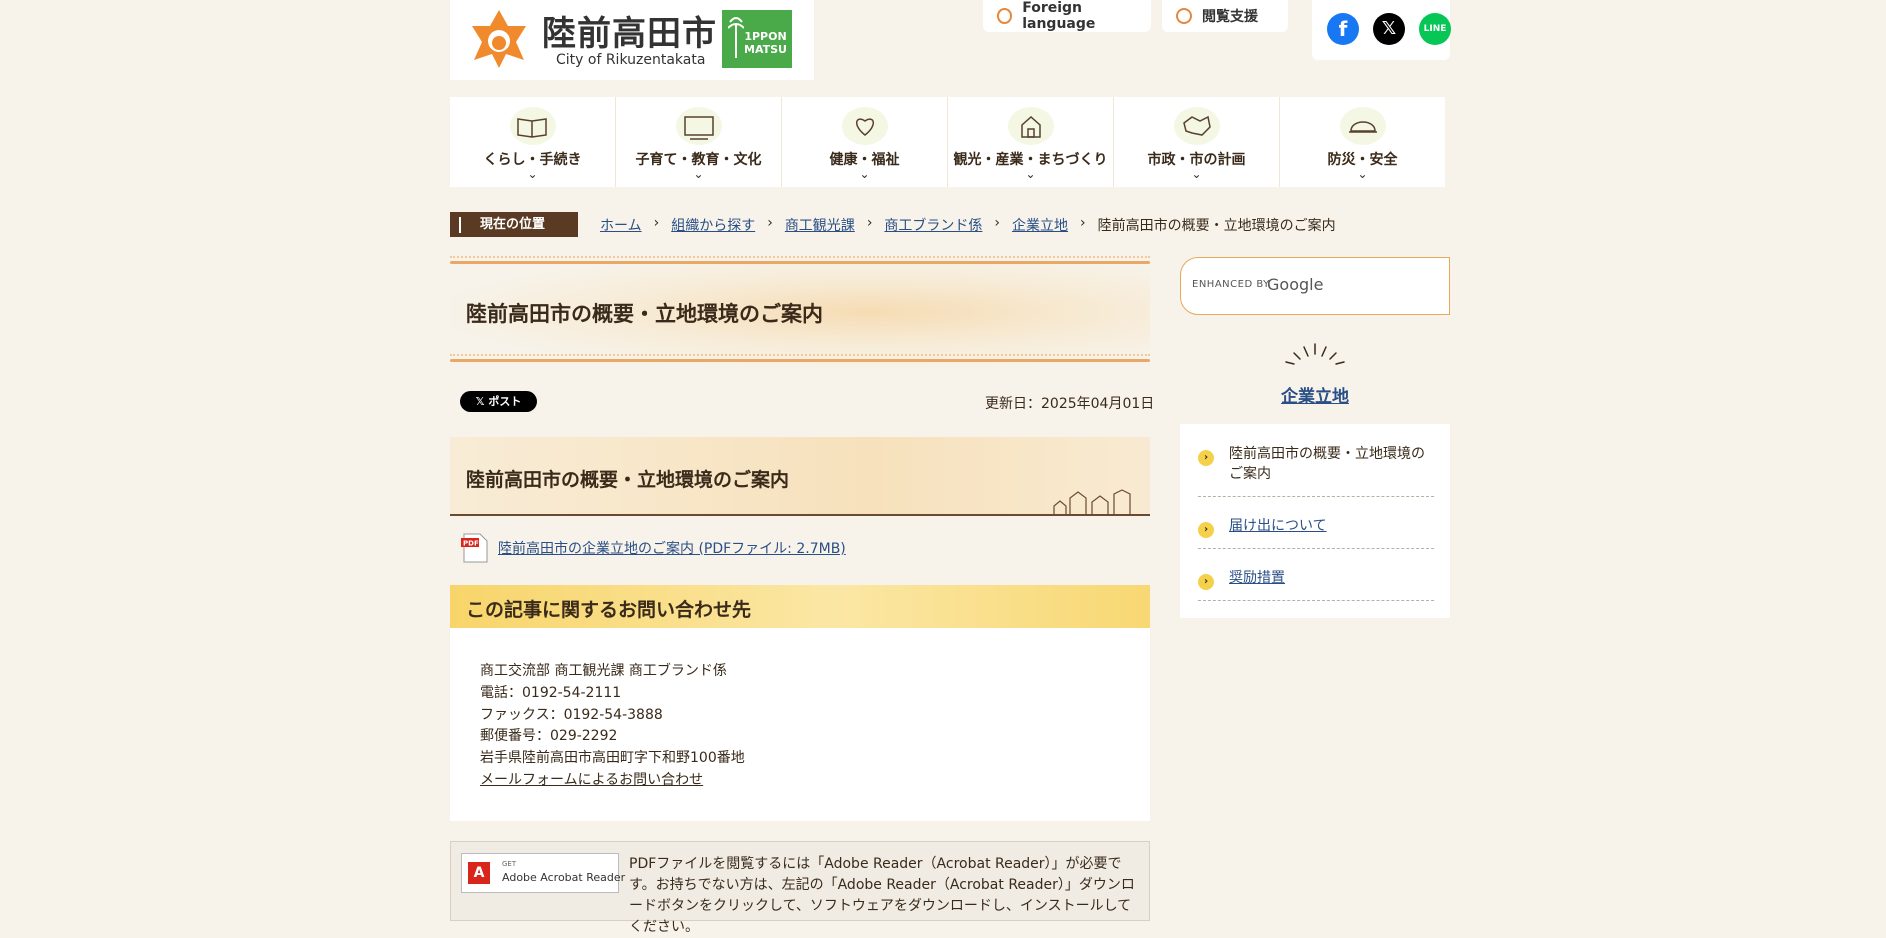 Image resolution: width=1886 pixels, height=938 pixels. What do you see at coordinates (628, 480) in the screenshot?
I see `section-heading: 陸前高田市の概要・立地環境のご案内` at bounding box center [628, 480].